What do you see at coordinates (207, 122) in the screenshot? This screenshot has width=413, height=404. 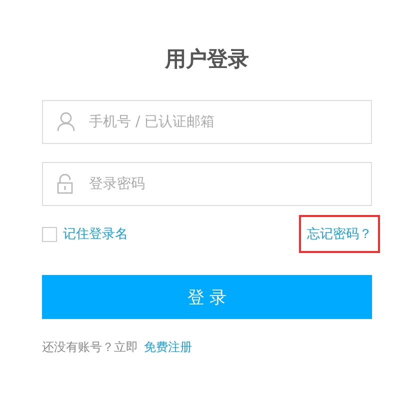 I see `account-field: 手机号 / 已认证邮箱` at bounding box center [207, 122].